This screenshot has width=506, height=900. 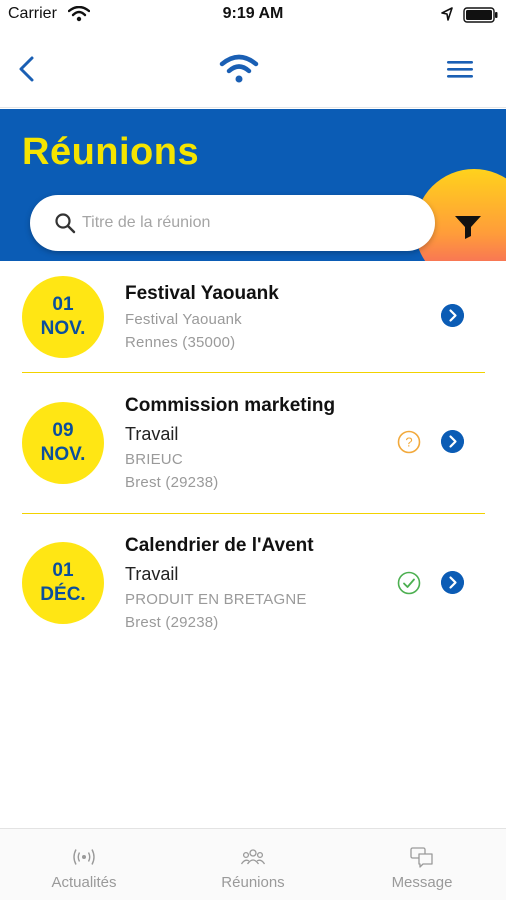 I want to click on tab-message: Message, so click(x=422, y=864).